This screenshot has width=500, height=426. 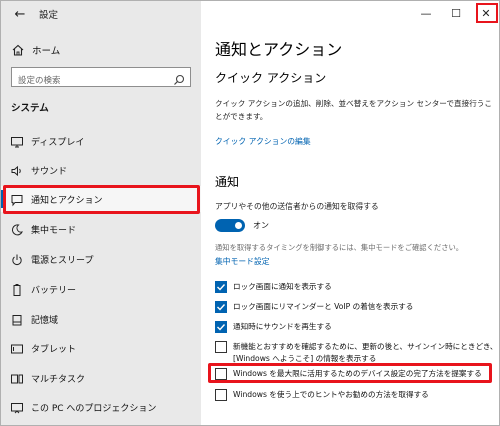 What do you see at coordinates (101, 170) in the screenshot?
I see `sidebar-item-sound: サウンド` at bounding box center [101, 170].